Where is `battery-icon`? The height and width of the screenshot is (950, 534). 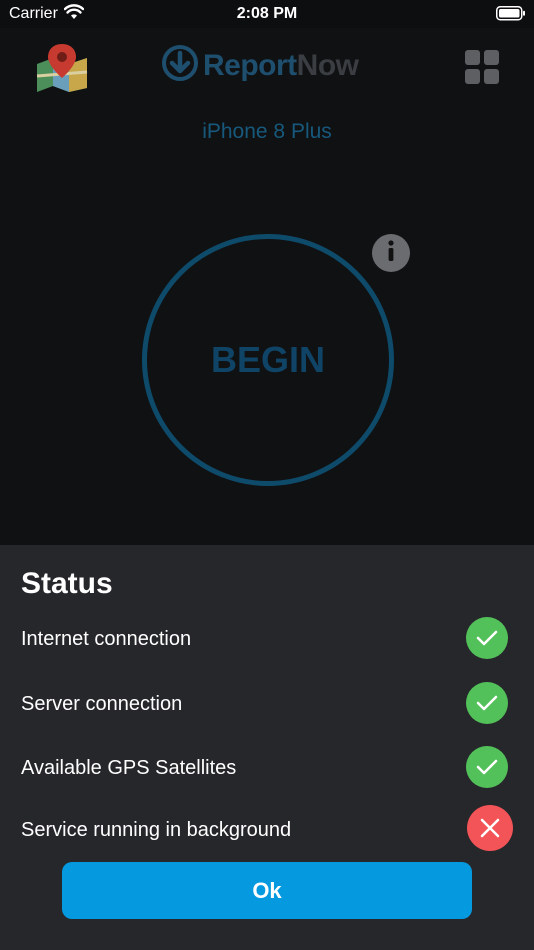 battery-icon is located at coordinates (511, 16).